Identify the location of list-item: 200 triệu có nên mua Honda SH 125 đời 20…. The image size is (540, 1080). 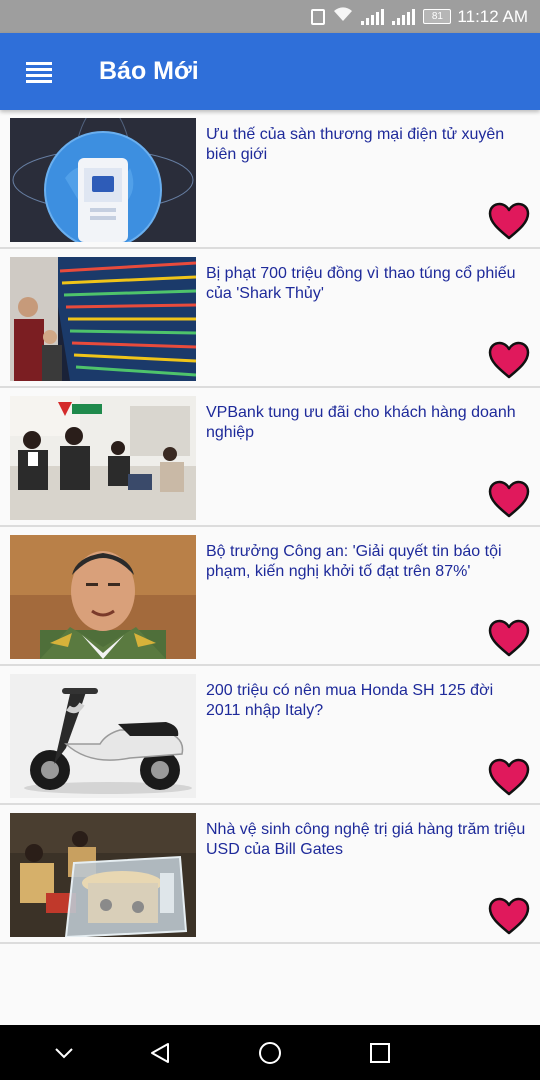
(270, 735).